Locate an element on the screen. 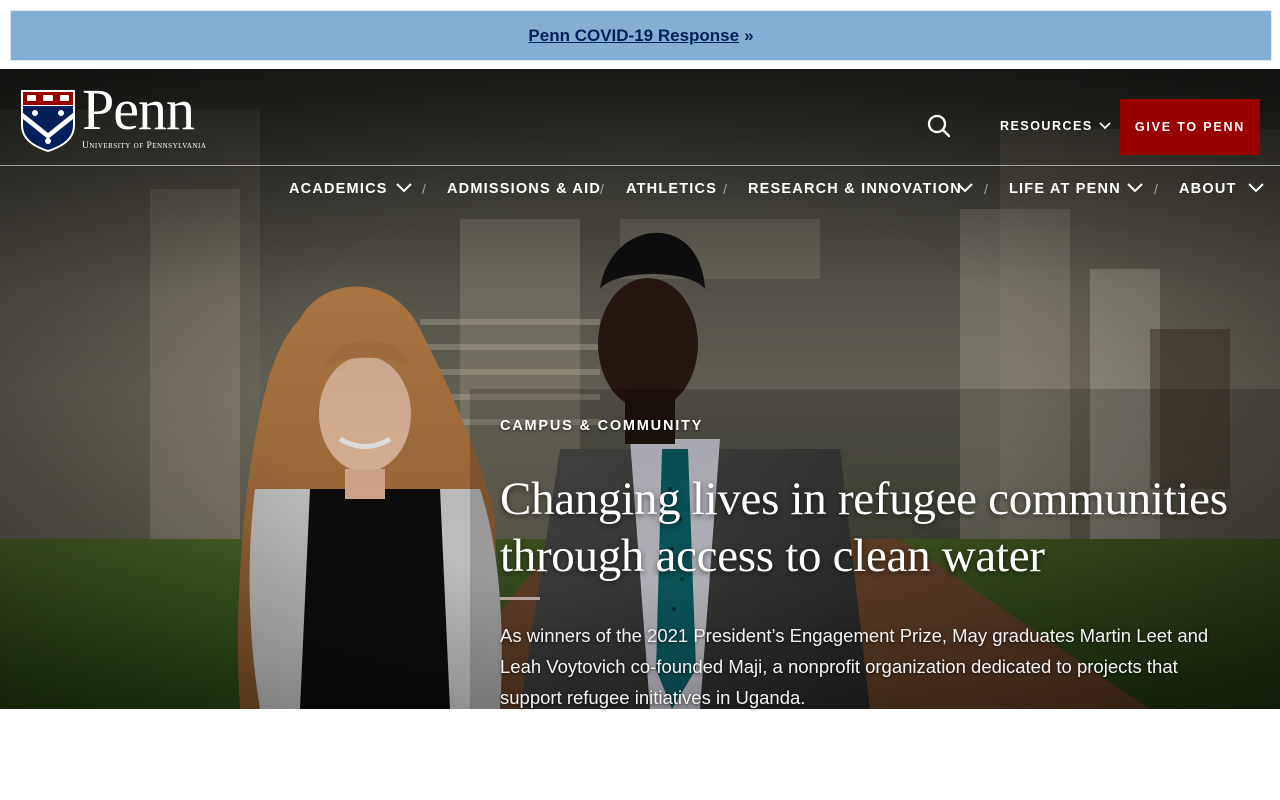  nav-item-research: RESEARCH & INNOVATION is located at coordinates (855, 189).